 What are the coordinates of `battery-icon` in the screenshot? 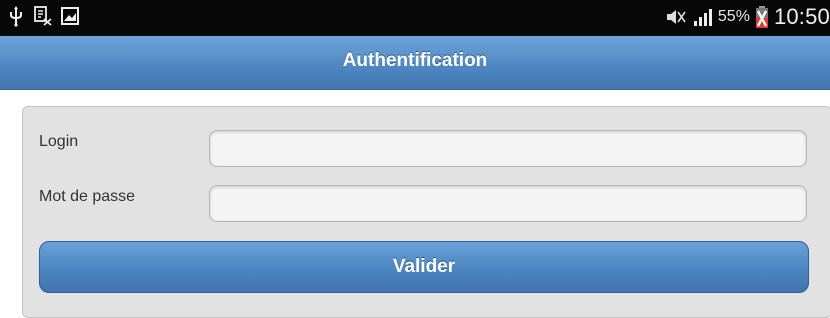 It's located at (762, 17).